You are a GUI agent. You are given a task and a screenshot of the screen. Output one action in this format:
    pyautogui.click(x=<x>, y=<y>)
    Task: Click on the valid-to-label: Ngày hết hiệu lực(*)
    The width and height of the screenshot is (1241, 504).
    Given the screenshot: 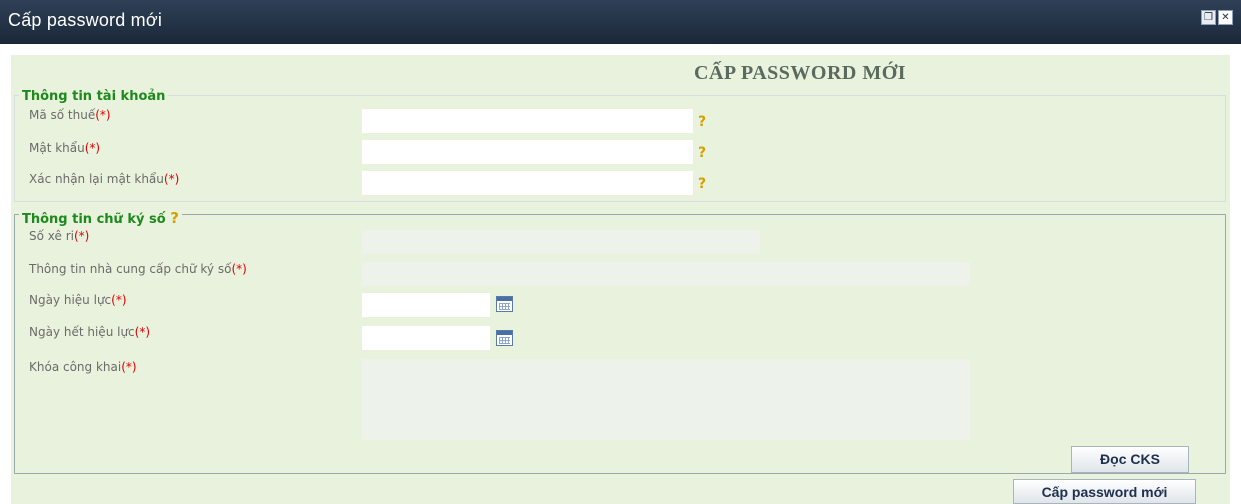 What is the action you would take?
    pyautogui.click(x=89, y=332)
    